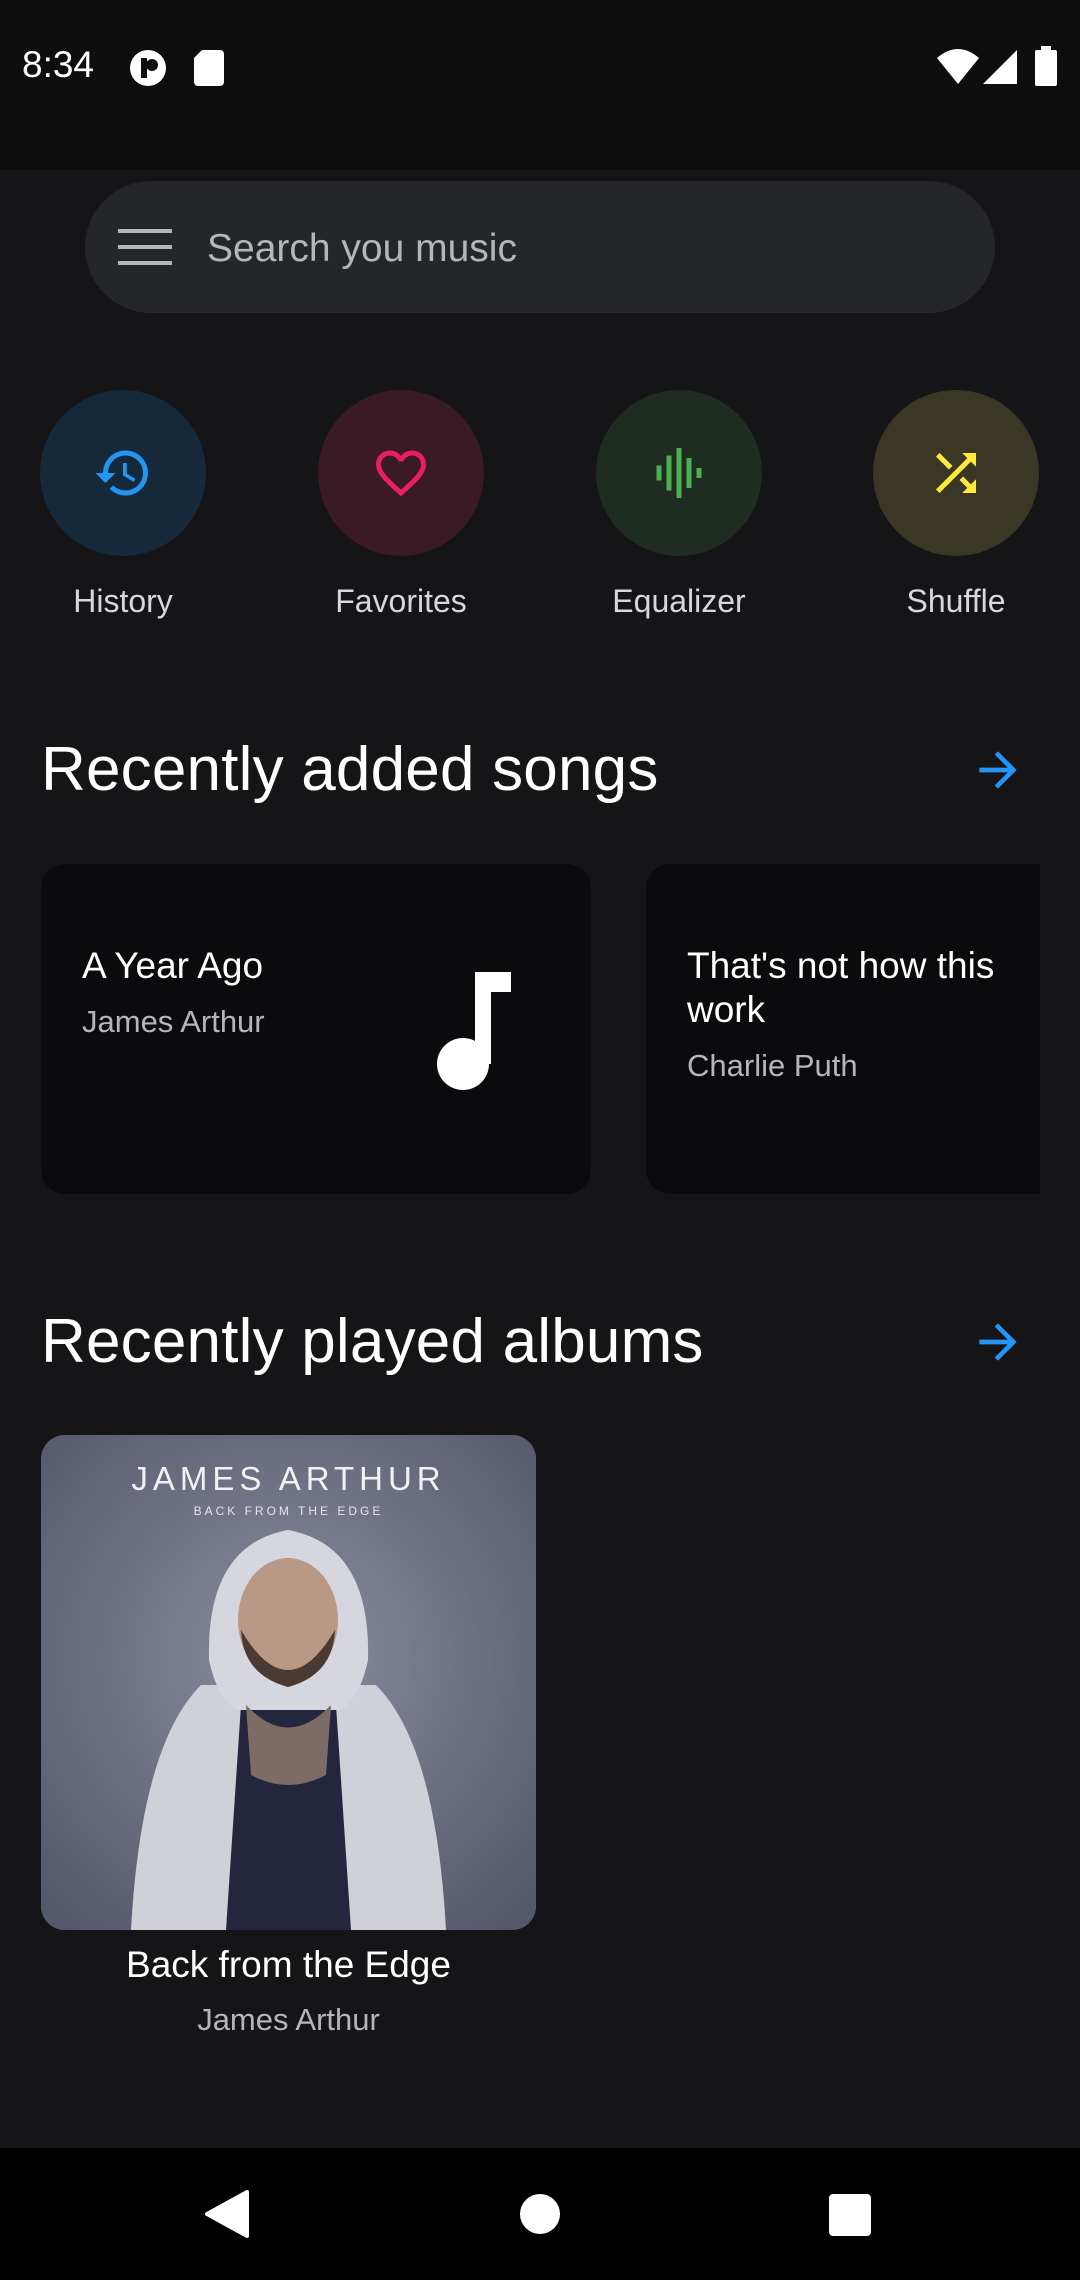 This screenshot has height=2280, width=1080. I want to click on equalizer-icon, so click(679, 473).